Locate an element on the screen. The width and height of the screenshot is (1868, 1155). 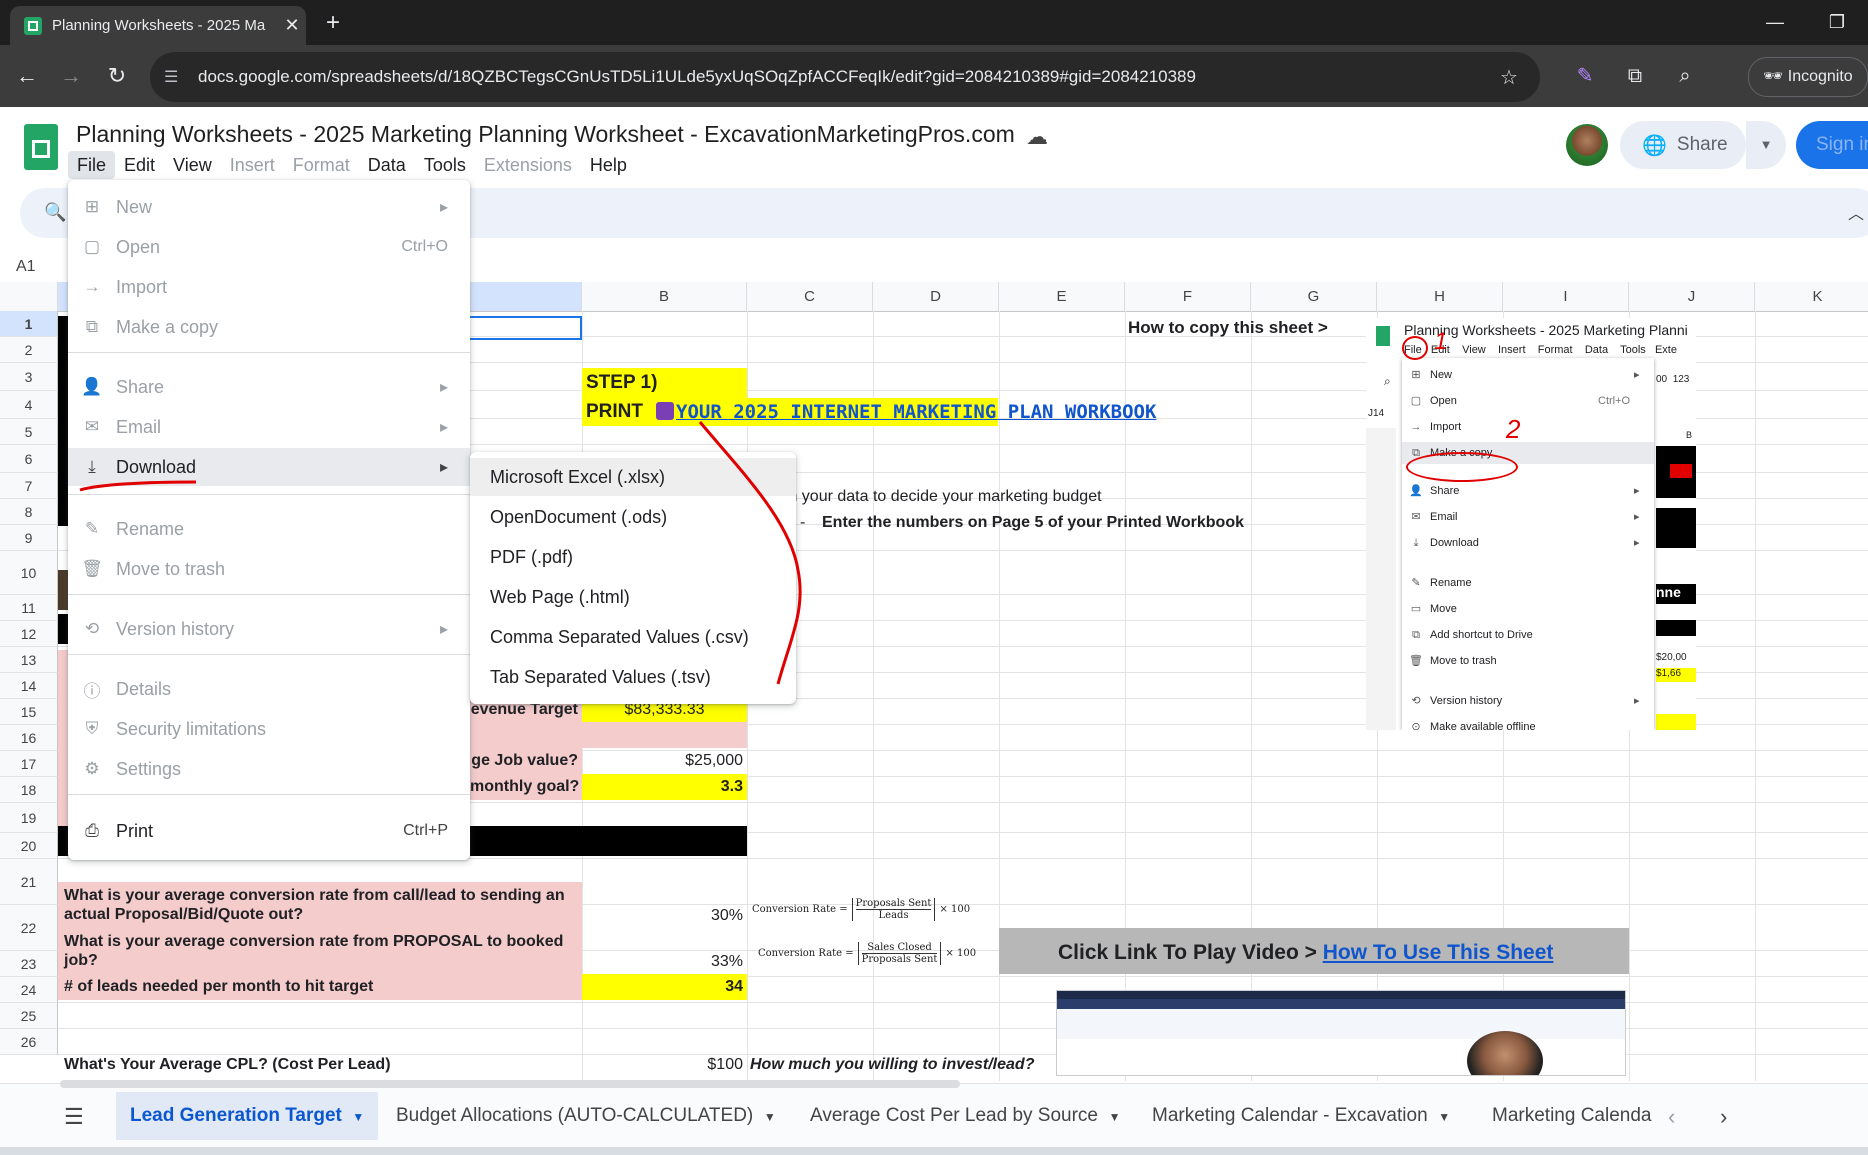
sheets-logo-icon is located at coordinates (41, 147).